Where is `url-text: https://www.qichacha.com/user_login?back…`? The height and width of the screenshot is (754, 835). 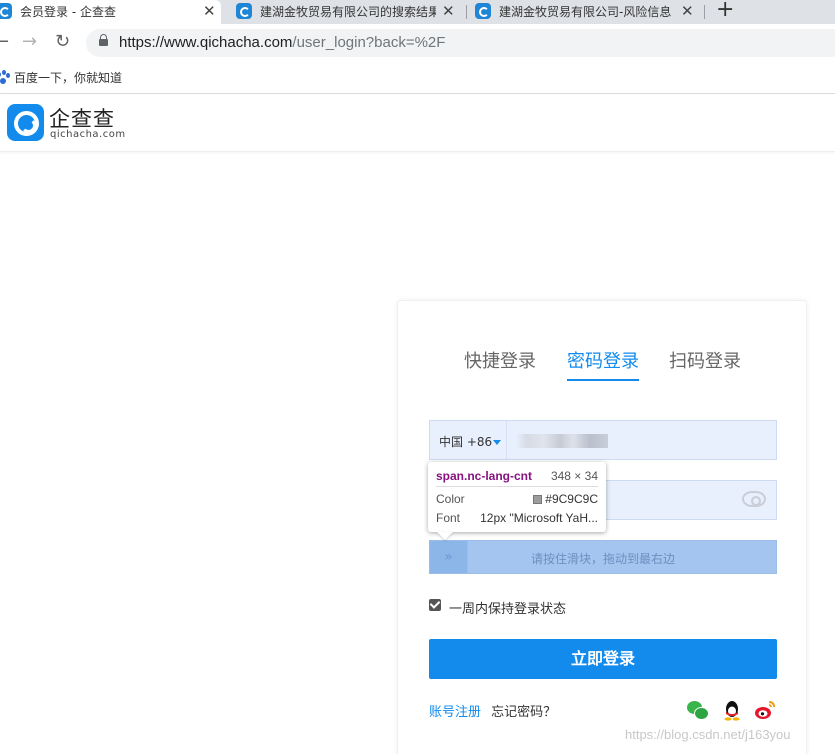 url-text: https://www.qichacha.com/user_login?back… is located at coordinates (282, 42).